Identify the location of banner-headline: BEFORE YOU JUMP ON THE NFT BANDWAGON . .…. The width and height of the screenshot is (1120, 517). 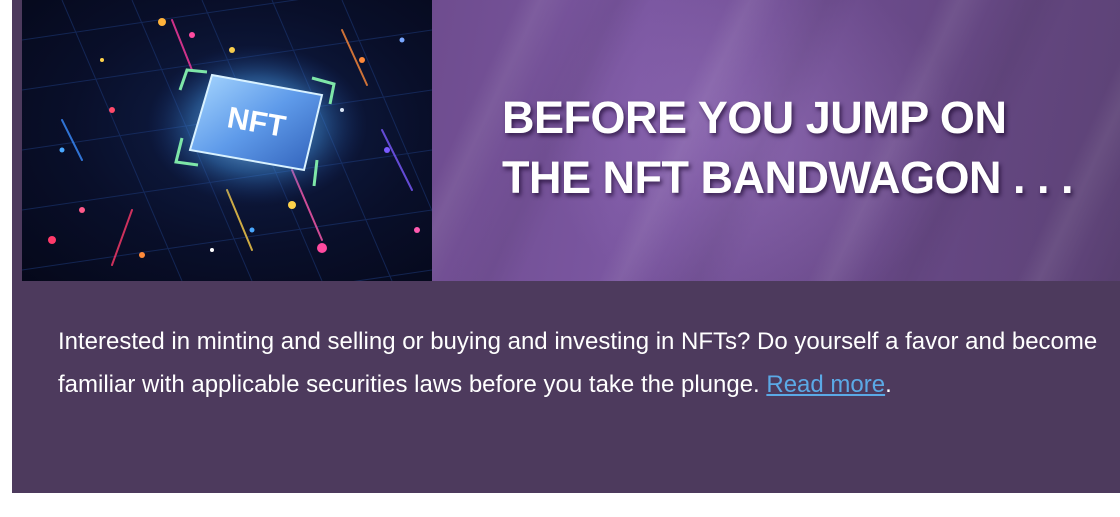
(809, 148).